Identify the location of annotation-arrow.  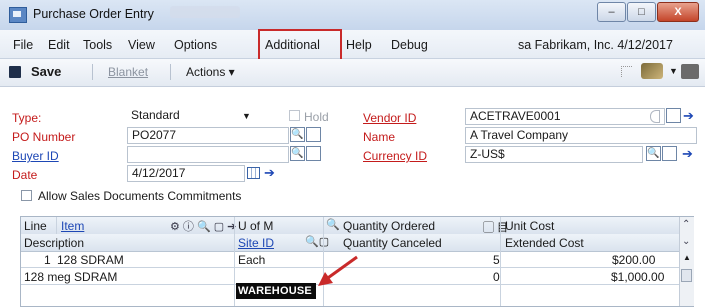
(338, 270).